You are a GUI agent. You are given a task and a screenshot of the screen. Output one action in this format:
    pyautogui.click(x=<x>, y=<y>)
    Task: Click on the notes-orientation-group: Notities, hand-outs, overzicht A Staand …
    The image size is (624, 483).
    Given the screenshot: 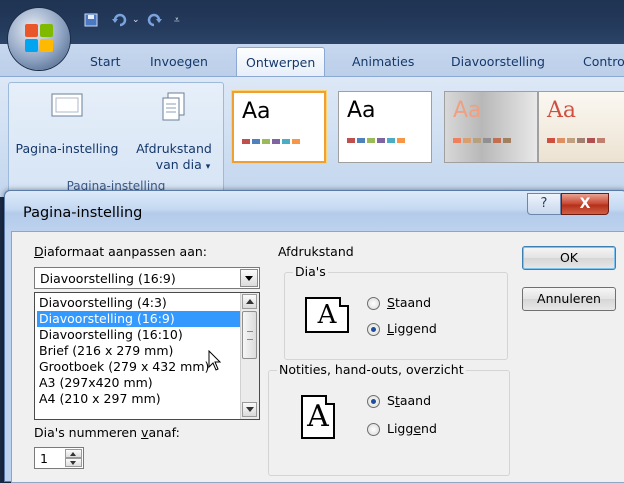 What is the action you would take?
    pyautogui.click(x=389, y=419)
    